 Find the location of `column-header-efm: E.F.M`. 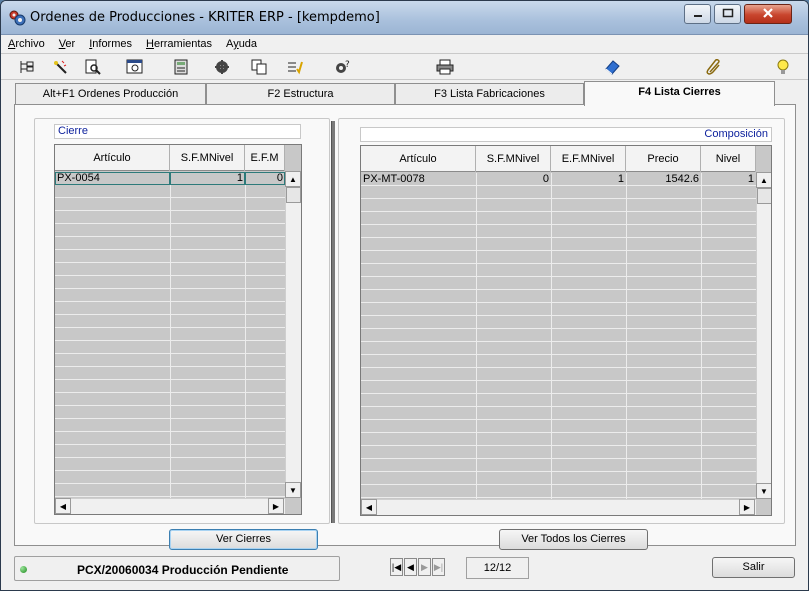

column-header-efm: E.F.M is located at coordinates (265, 158).